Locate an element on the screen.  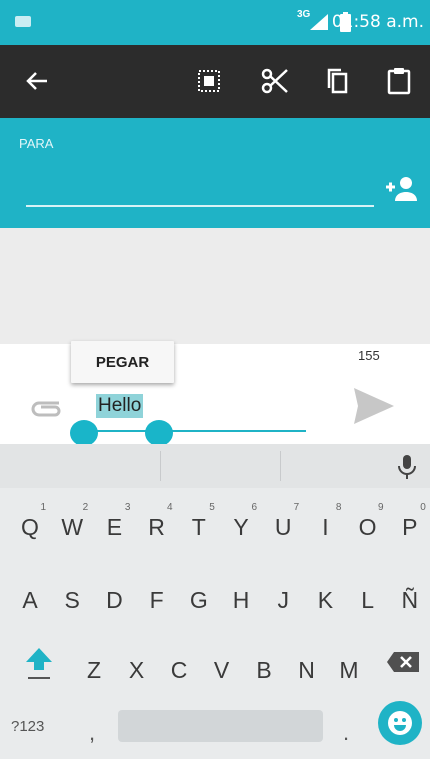
key-label: L is located at coordinates (367, 600).